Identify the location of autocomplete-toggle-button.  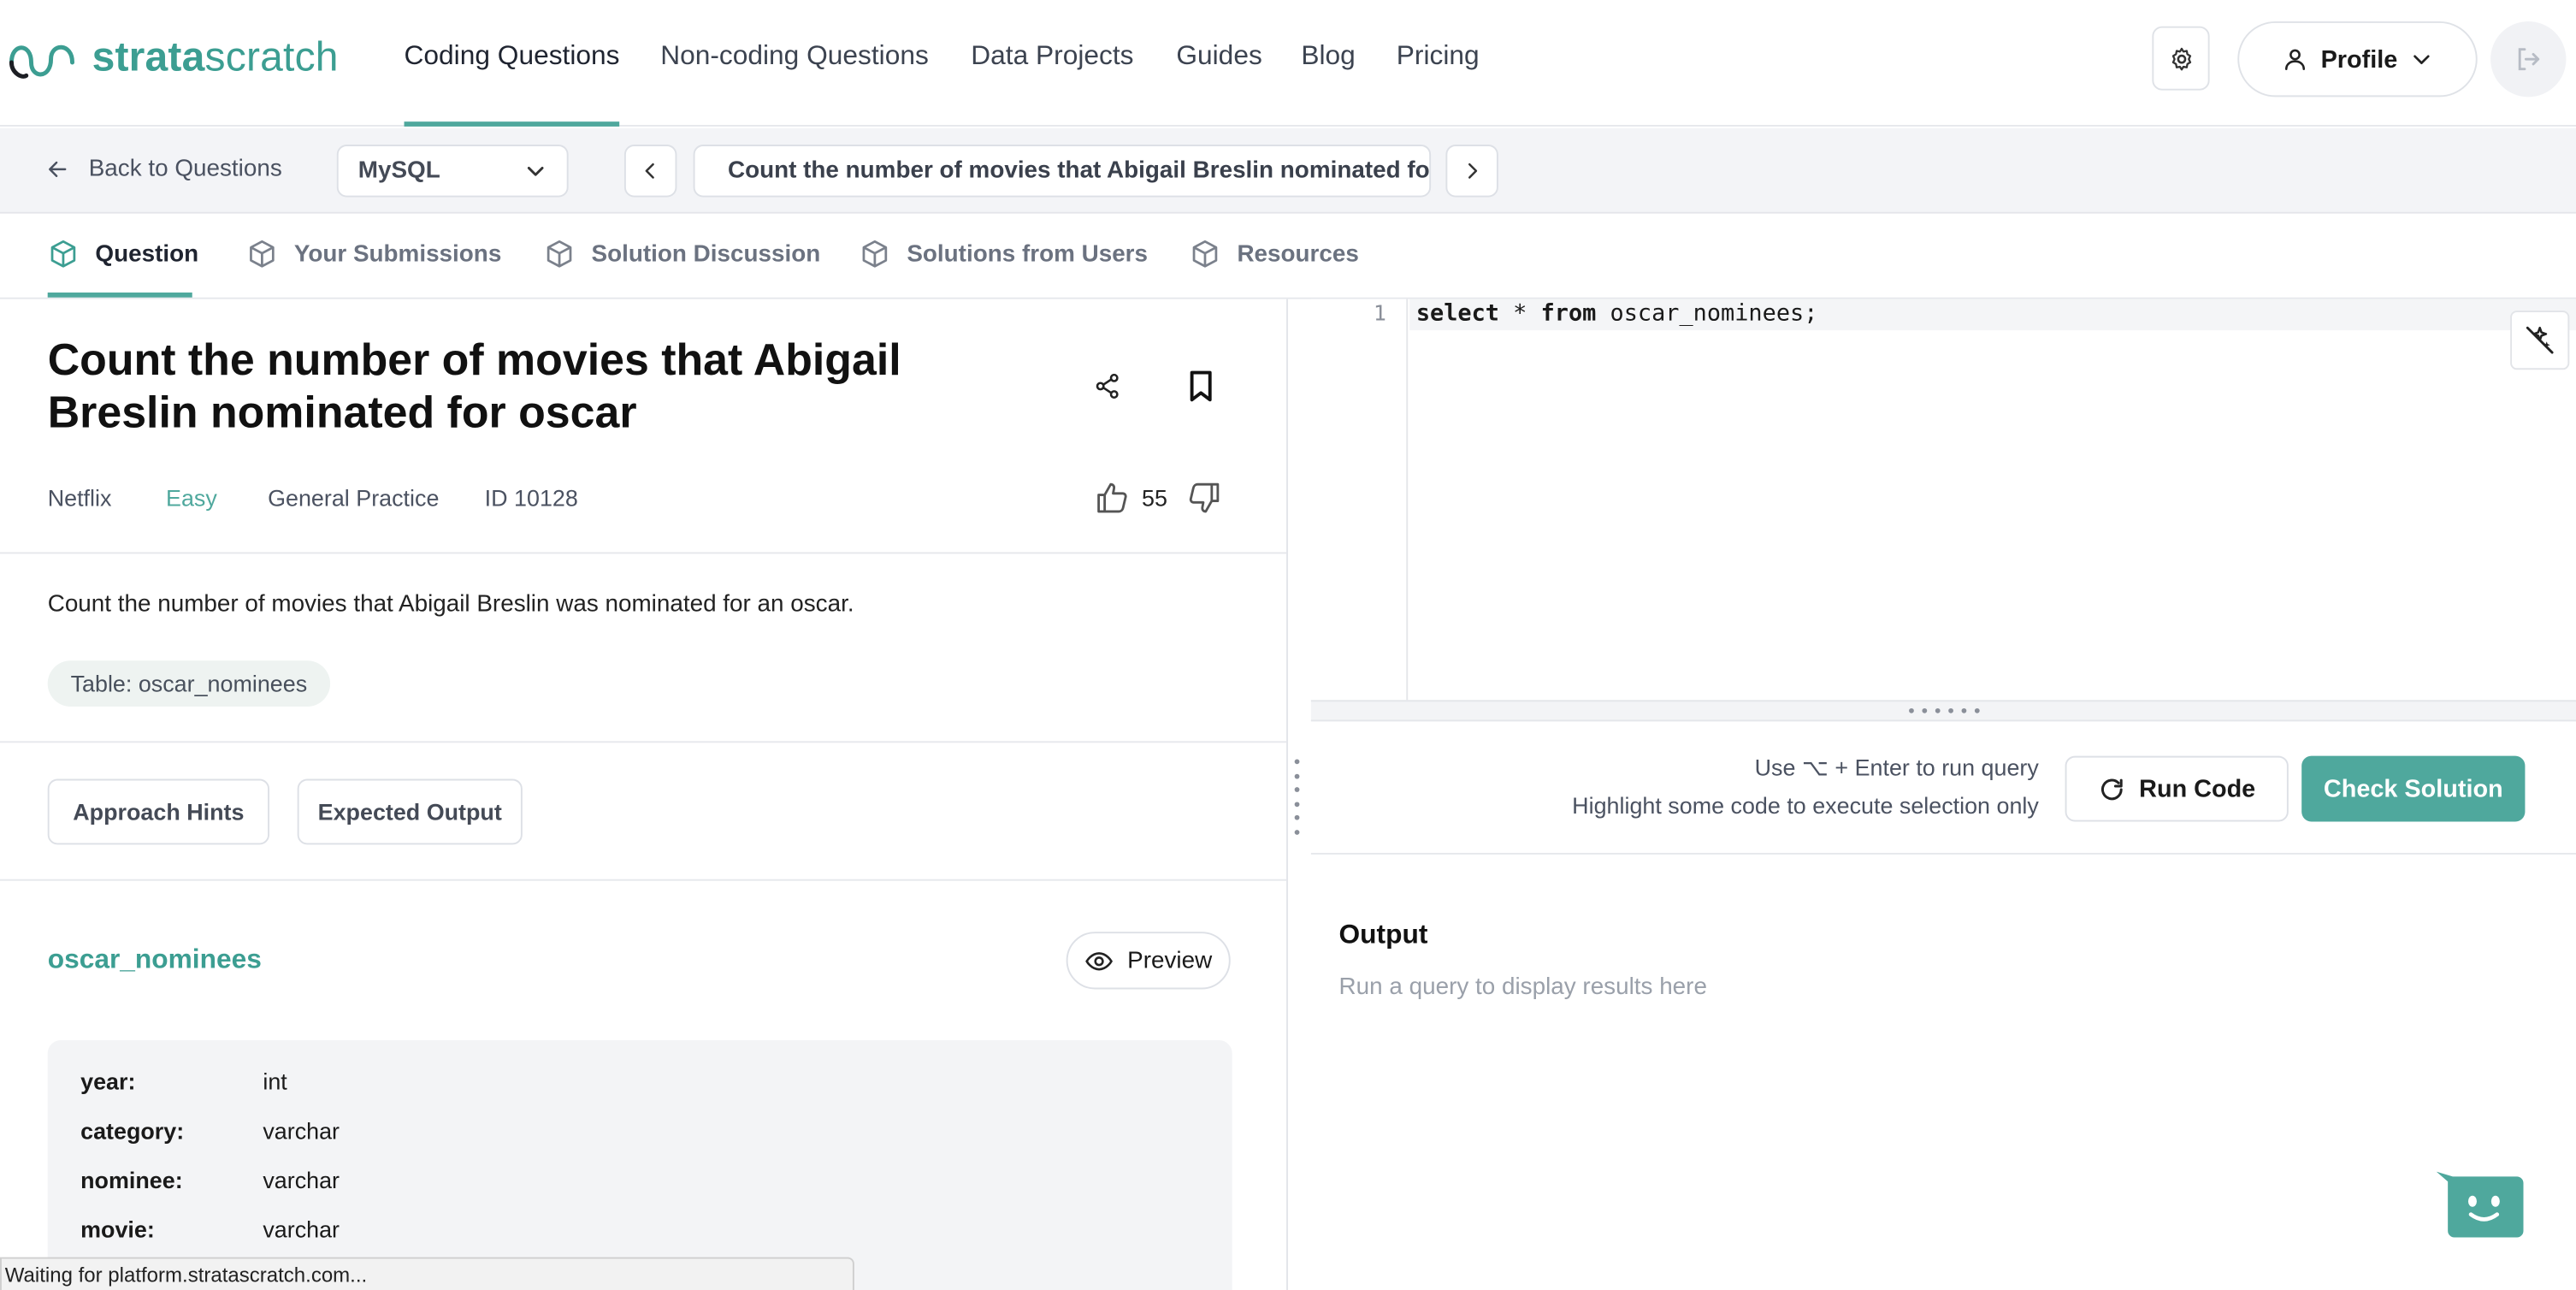
(2540, 340).